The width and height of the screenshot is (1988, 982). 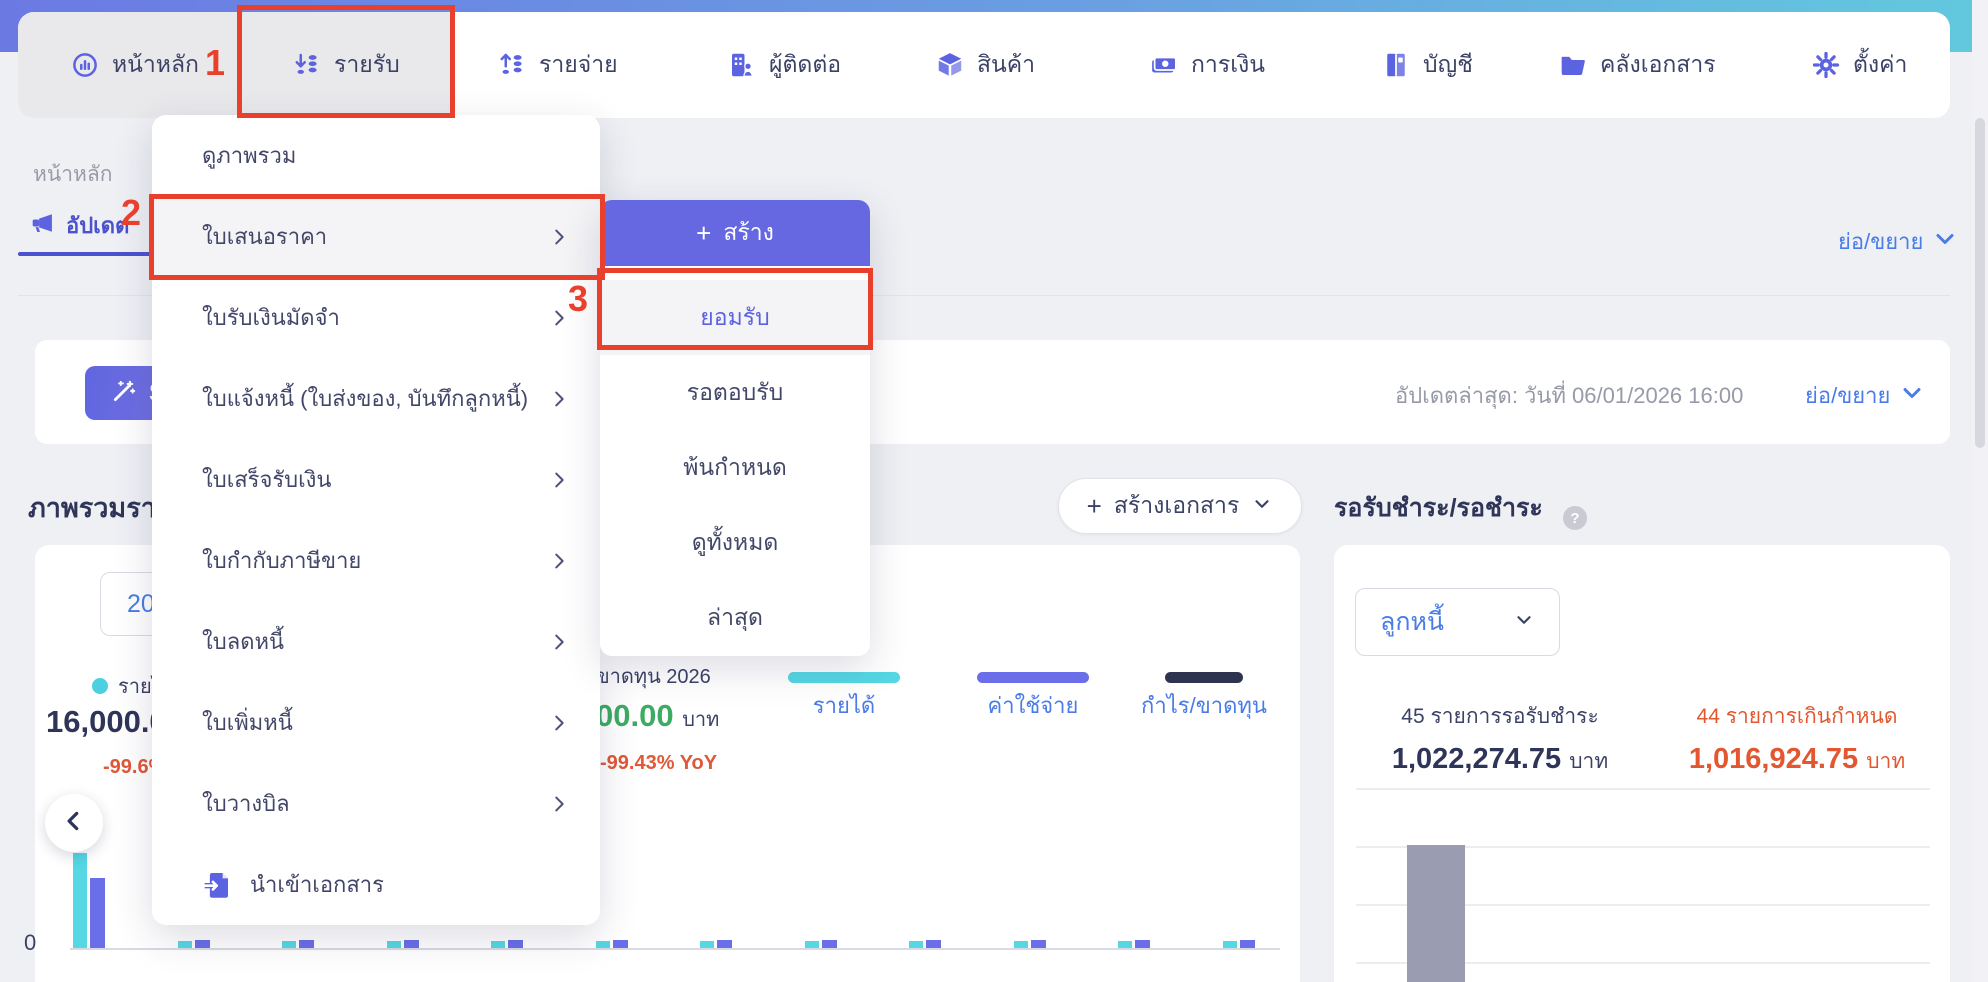 I want to click on submenu-item: รอตอบรับ, so click(x=735, y=392).